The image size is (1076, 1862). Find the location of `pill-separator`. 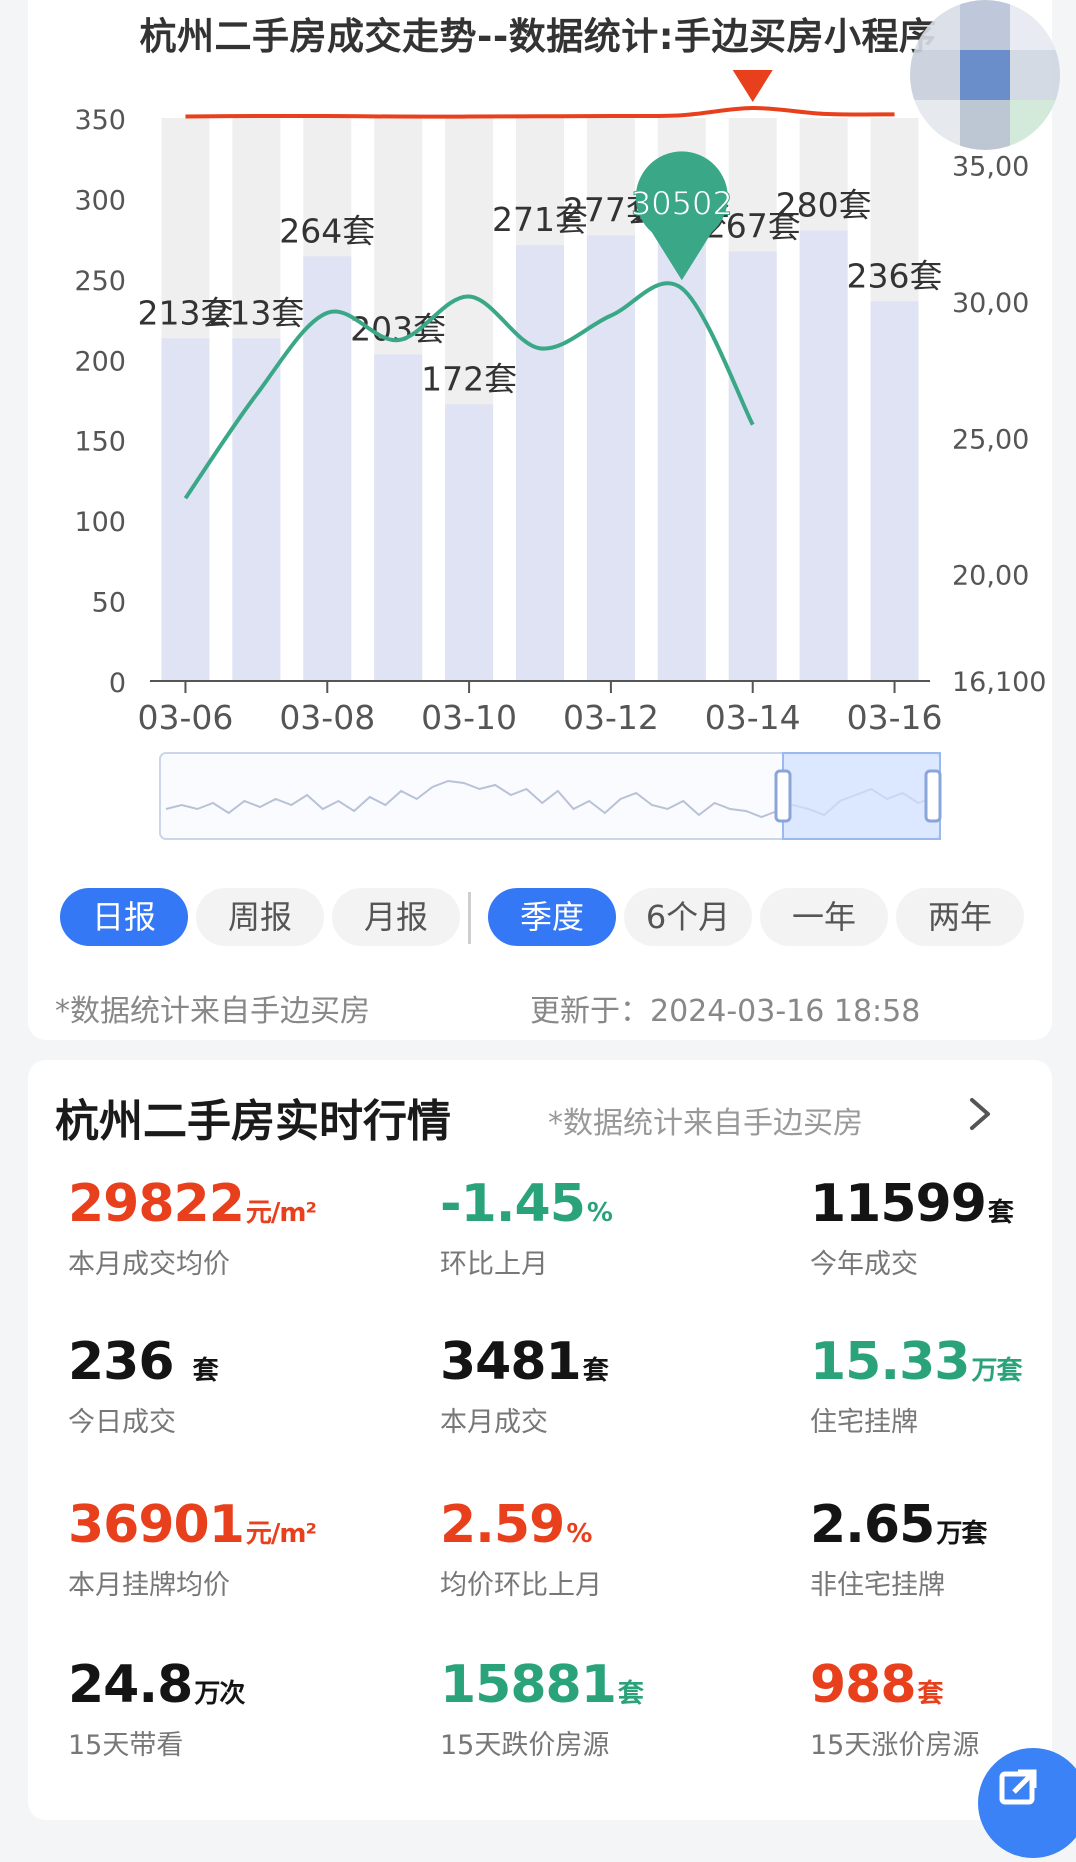

pill-separator is located at coordinates (469, 918).